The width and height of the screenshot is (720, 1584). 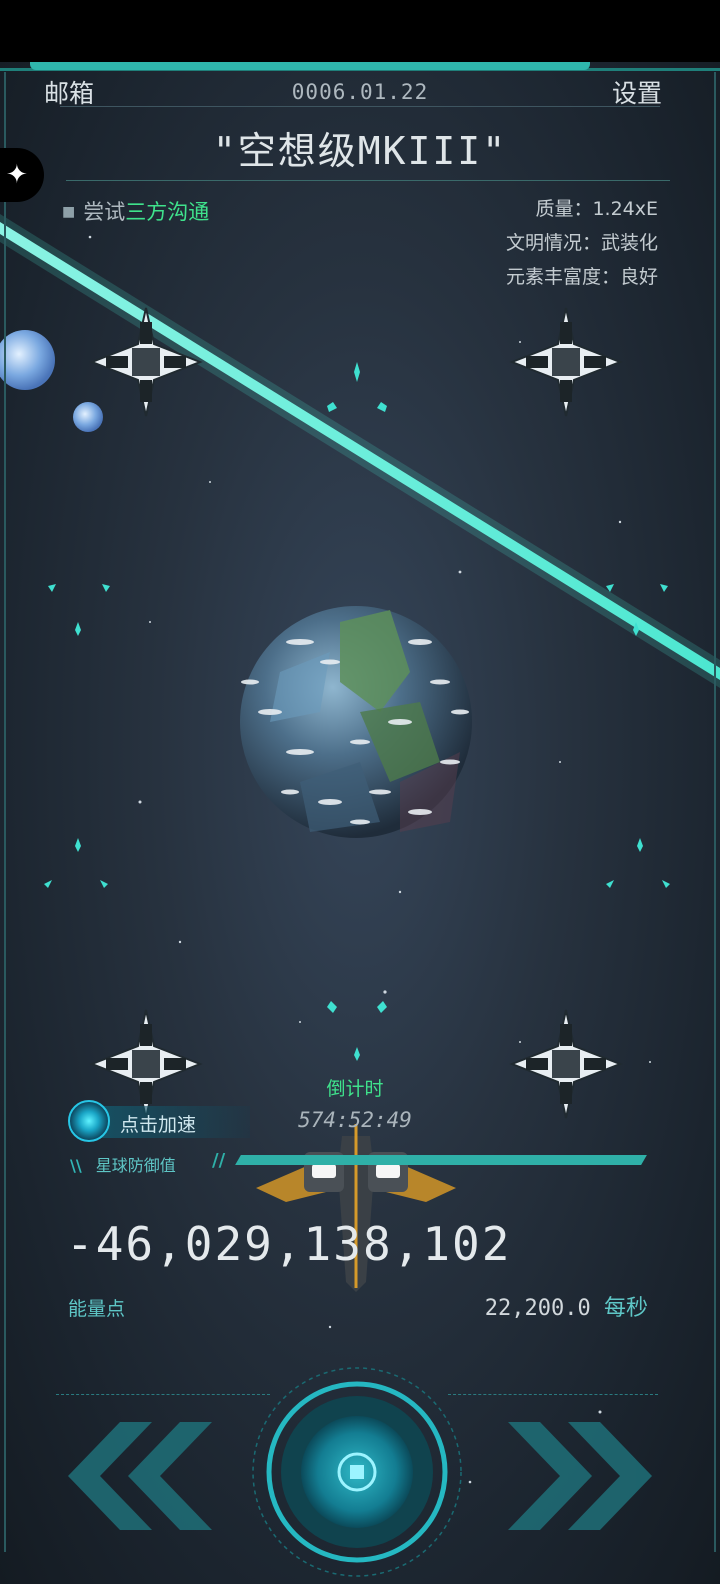 I want to click on task-highlight: 三方沟通, so click(x=167, y=212).